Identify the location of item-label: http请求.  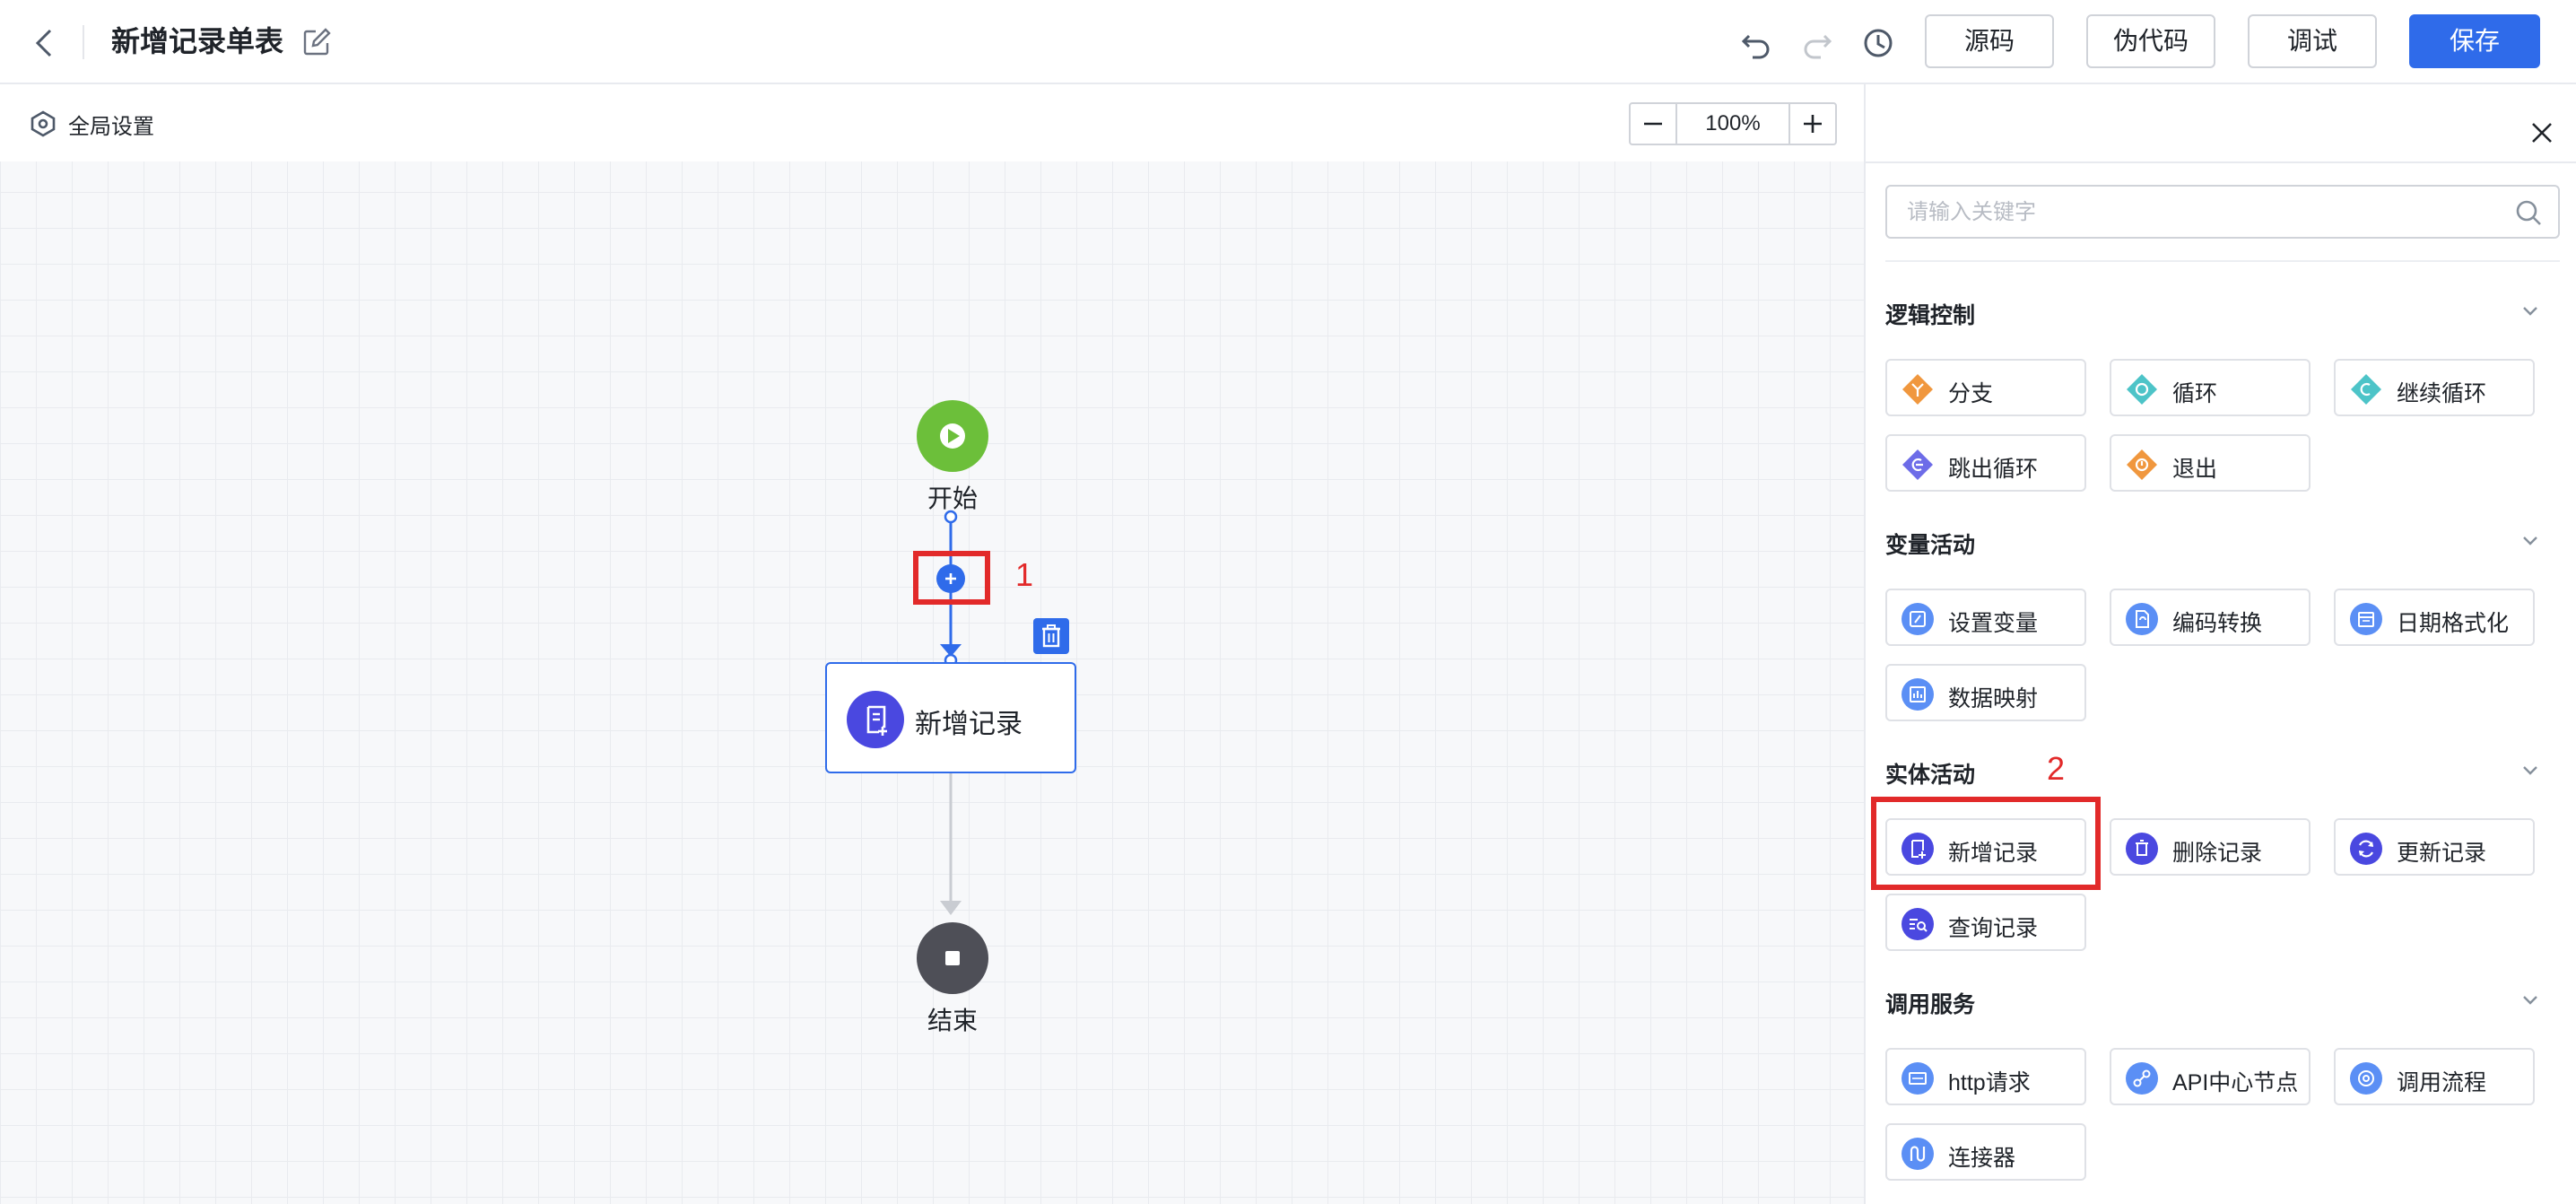
(1989, 1082).